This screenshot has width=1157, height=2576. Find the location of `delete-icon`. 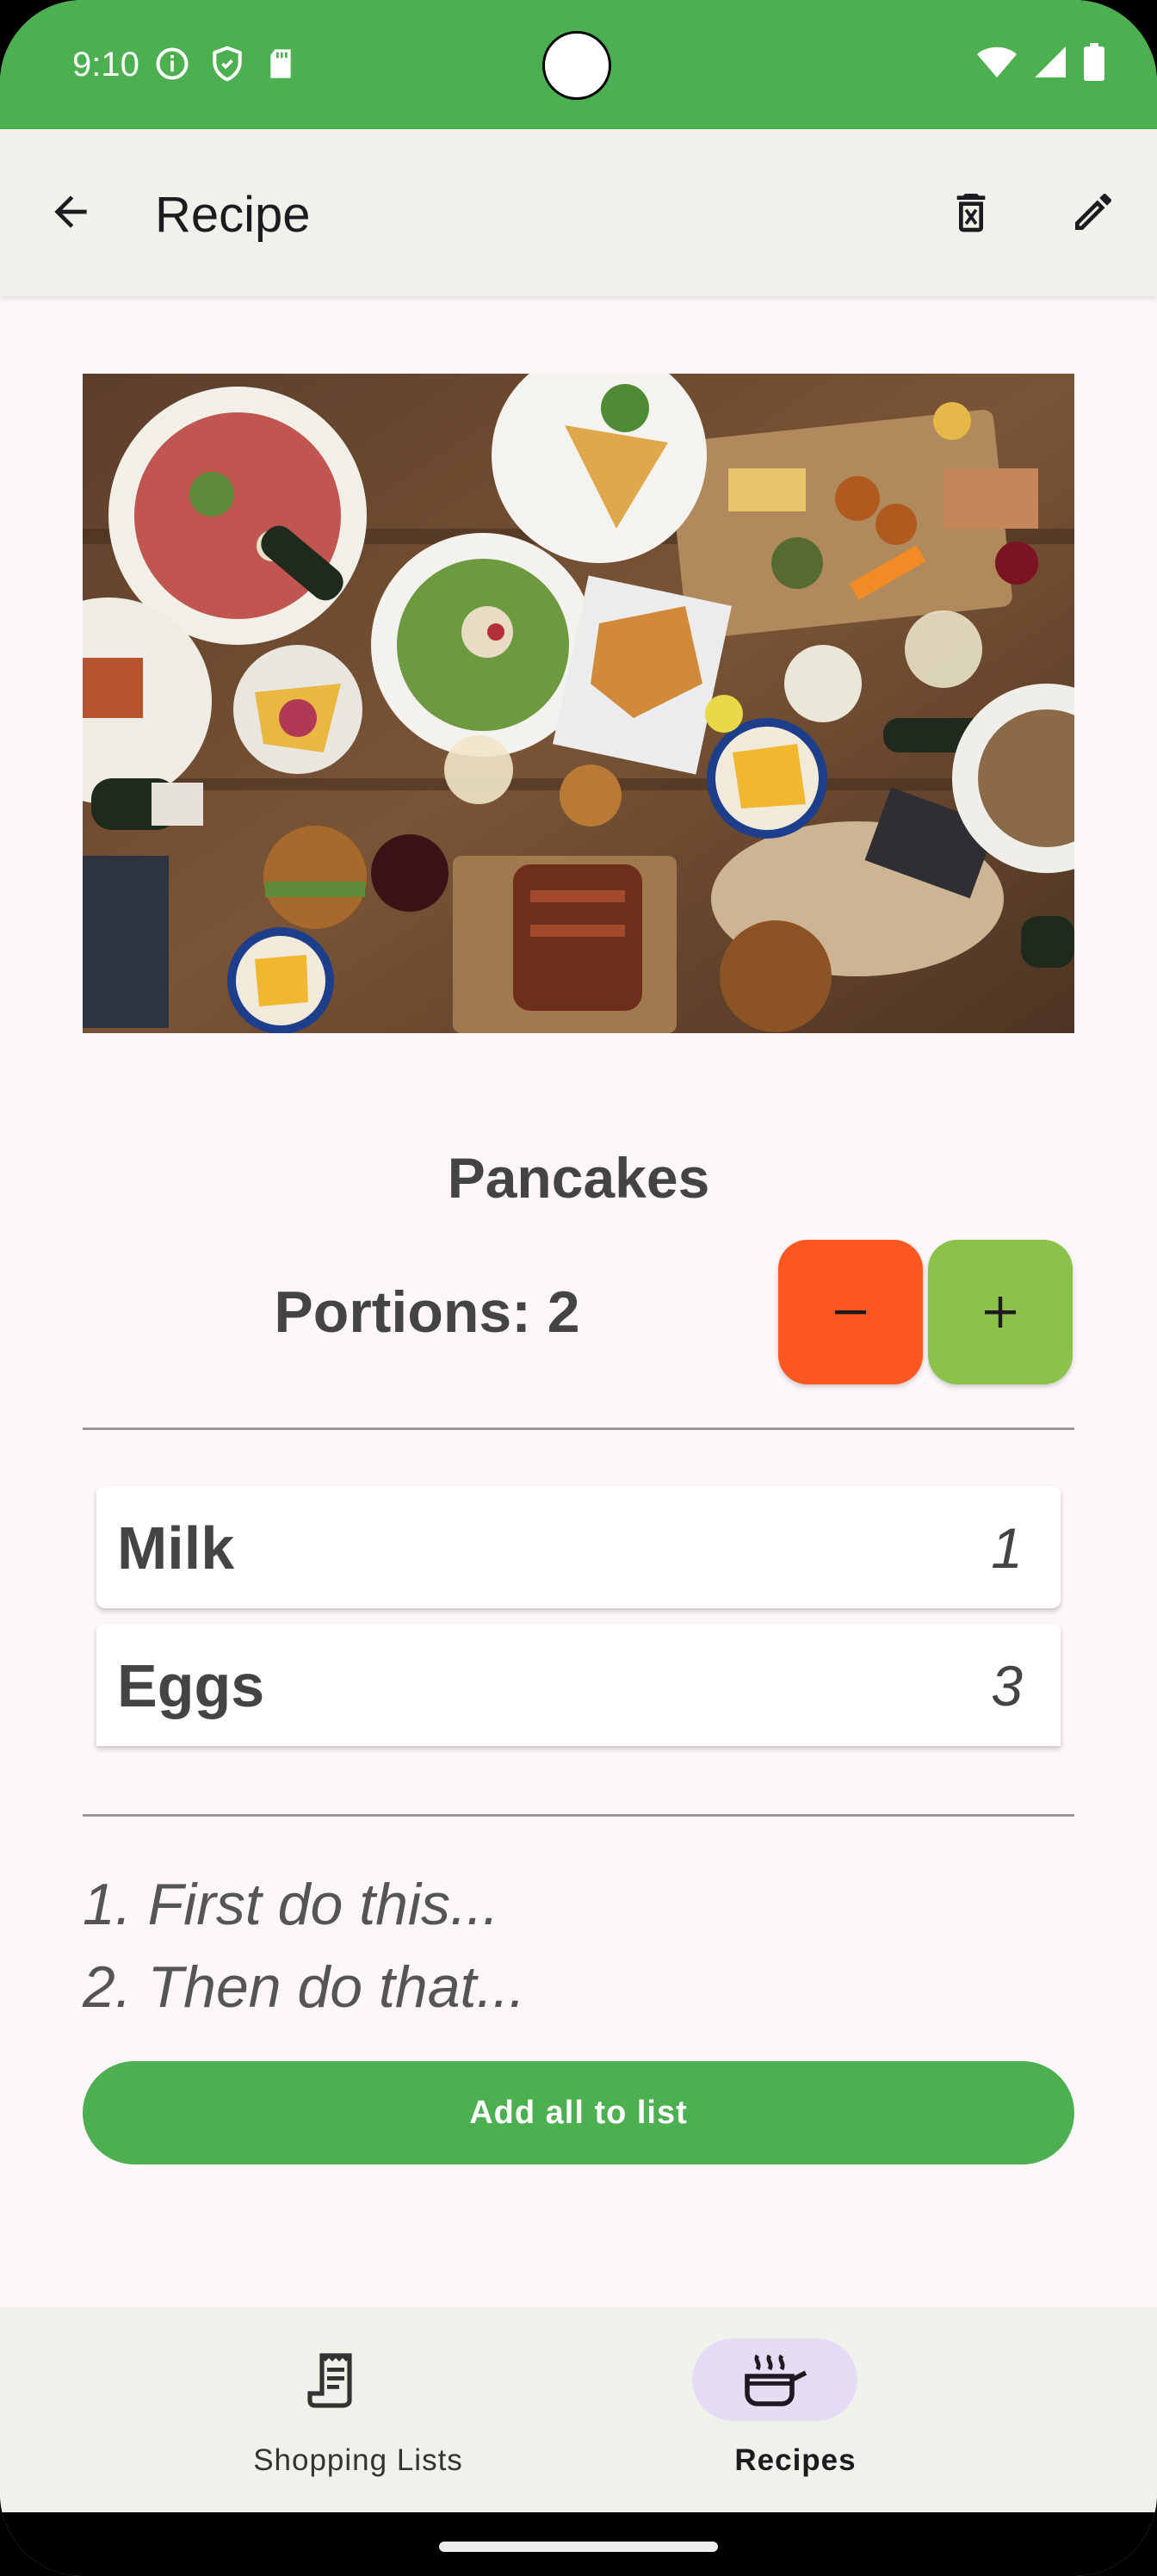

delete-icon is located at coordinates (971, 213).